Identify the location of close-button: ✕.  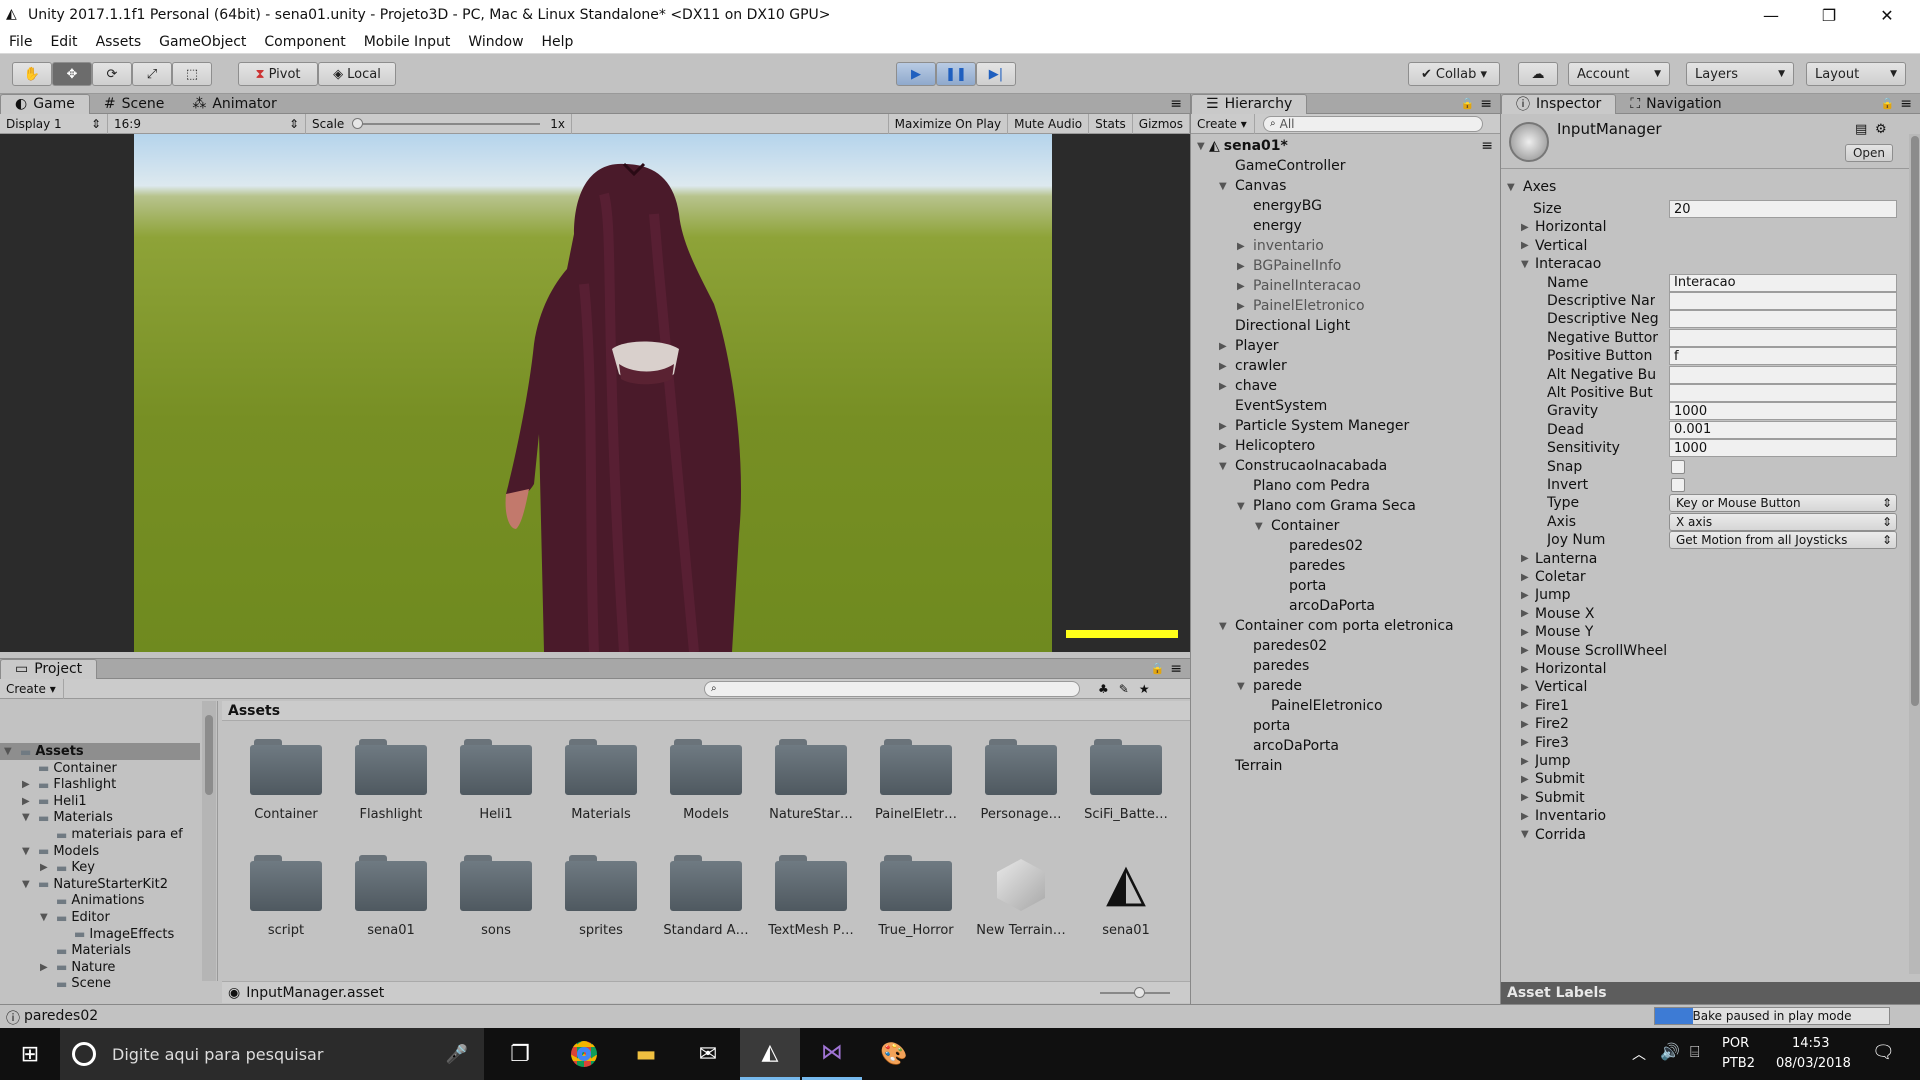
(1887, 15).